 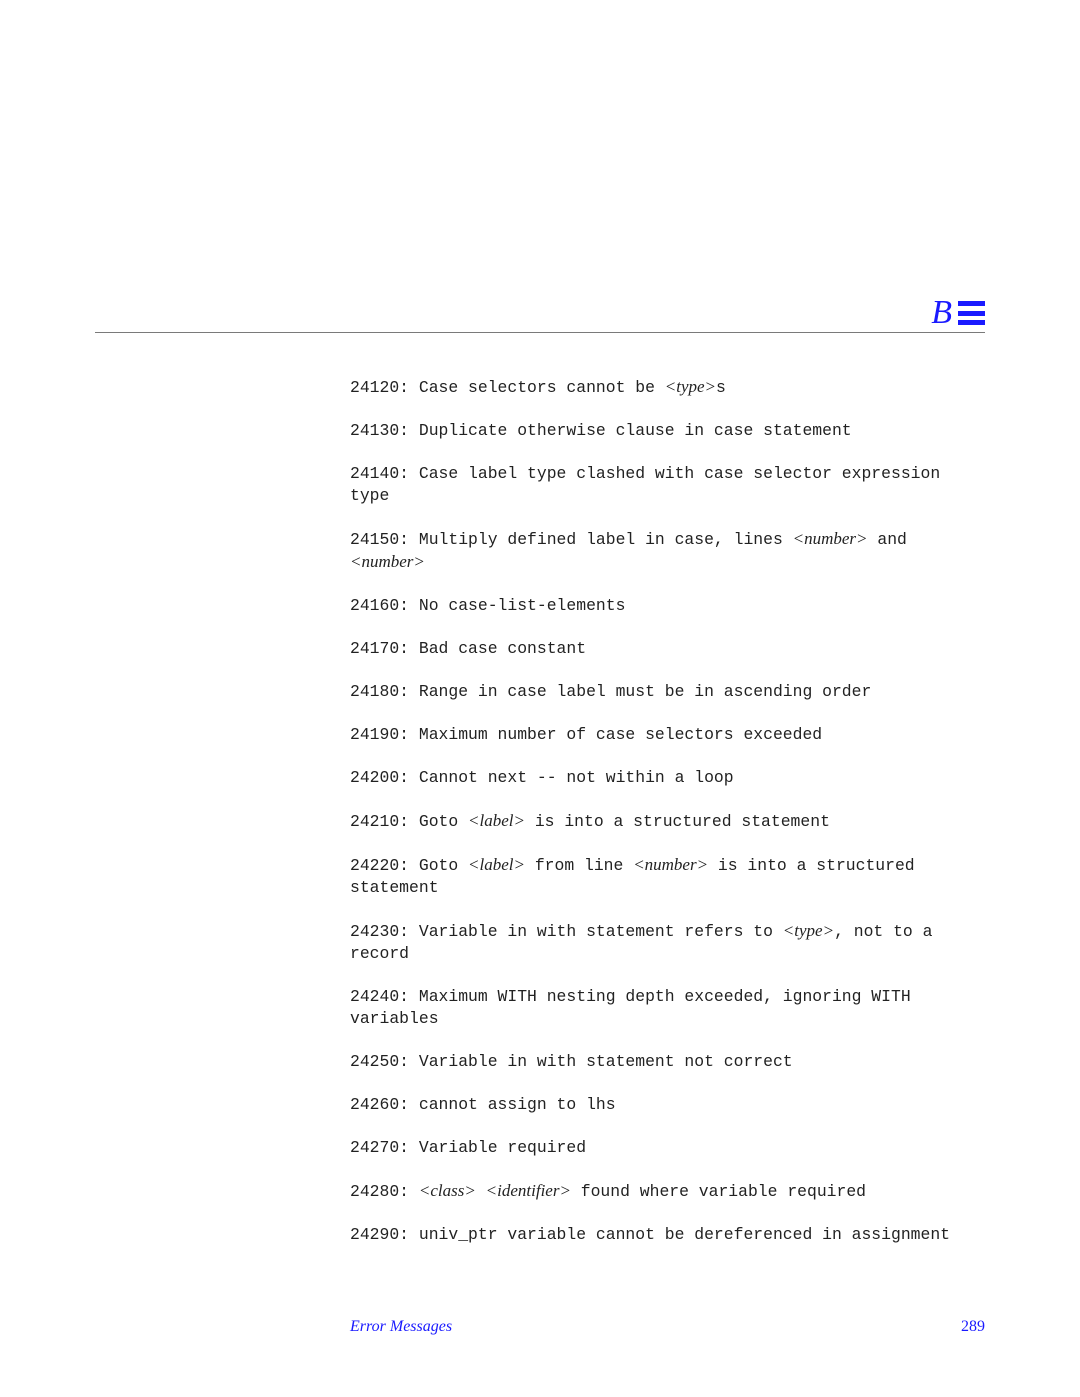 What do you see at coordinates (667, 1148) in the screenshot?
I see `error-message-entry: 24270: Variable required` at bounding box center [667, 1148].